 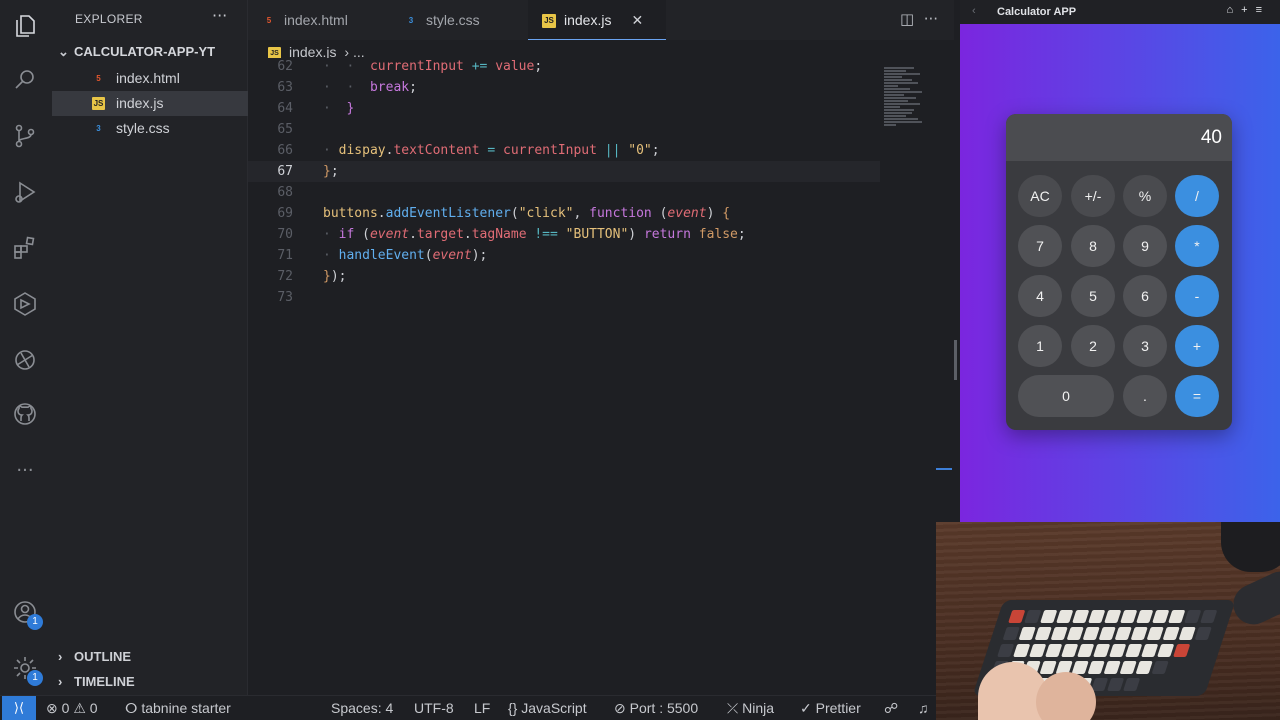 What do you see at coordinates (923, 708) in the screenshot?
I see `notifications-bell-icon: ♫` at bounding box center [923, 708].